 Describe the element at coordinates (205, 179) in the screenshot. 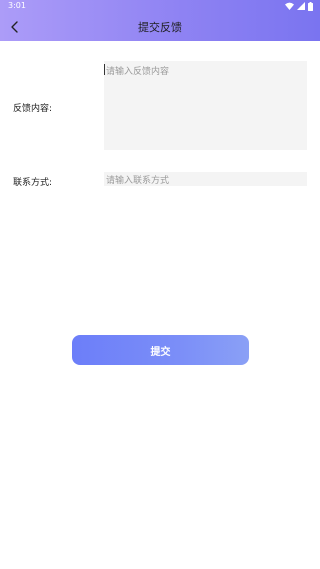

I see `contact-input: 请输入联系方式` at that location.